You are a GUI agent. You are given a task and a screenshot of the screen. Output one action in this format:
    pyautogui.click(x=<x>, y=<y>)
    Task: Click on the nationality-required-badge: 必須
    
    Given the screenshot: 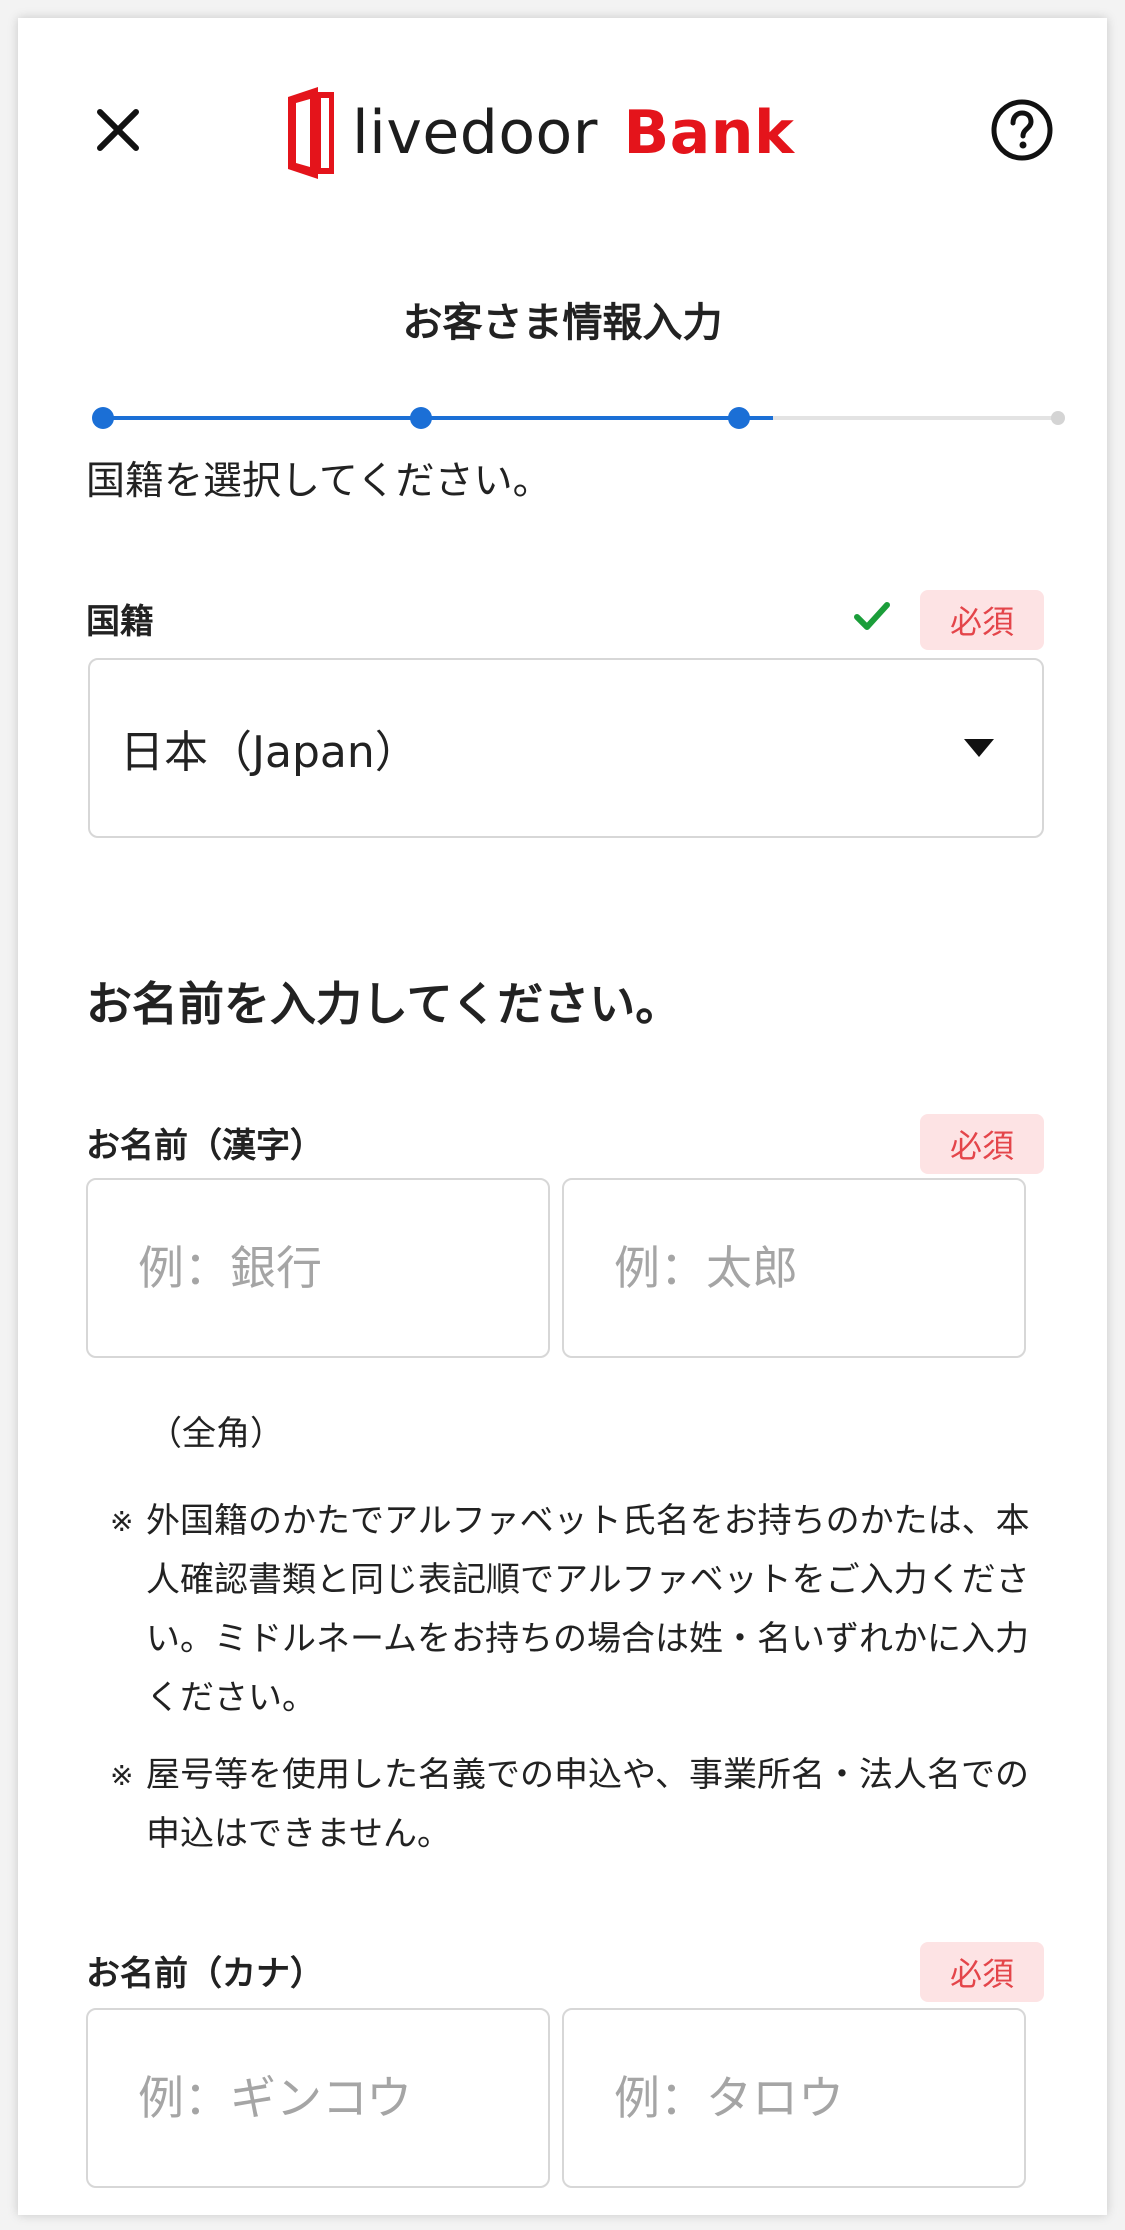 What is the action you would take?
    pyautogui.click(x=982, y=620)
    